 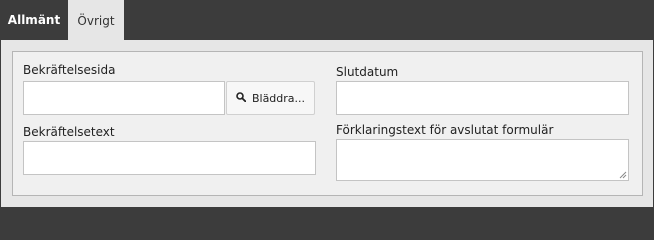 I want to click on confirm-page-input, so click(x=124, y=98).